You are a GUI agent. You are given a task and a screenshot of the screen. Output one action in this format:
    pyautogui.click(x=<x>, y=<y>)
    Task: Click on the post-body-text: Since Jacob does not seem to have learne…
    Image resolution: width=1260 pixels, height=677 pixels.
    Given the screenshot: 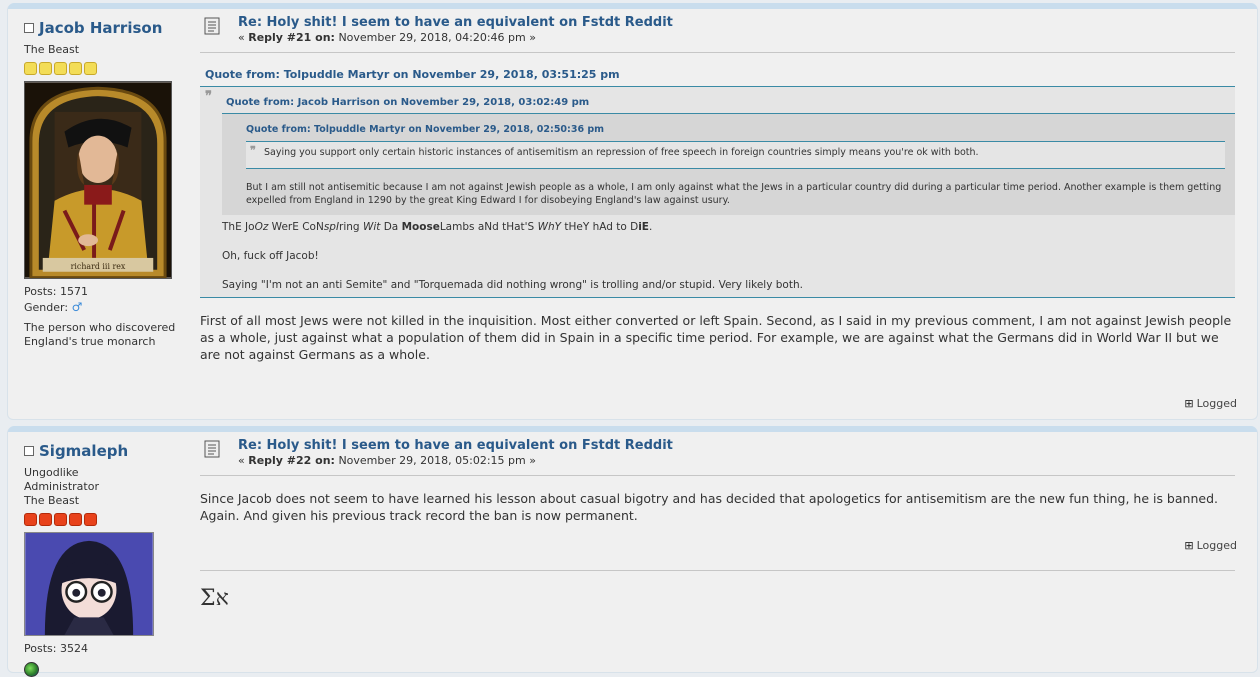 What is the action you would take?
    pyautogui.click(x=709, y=507)
    